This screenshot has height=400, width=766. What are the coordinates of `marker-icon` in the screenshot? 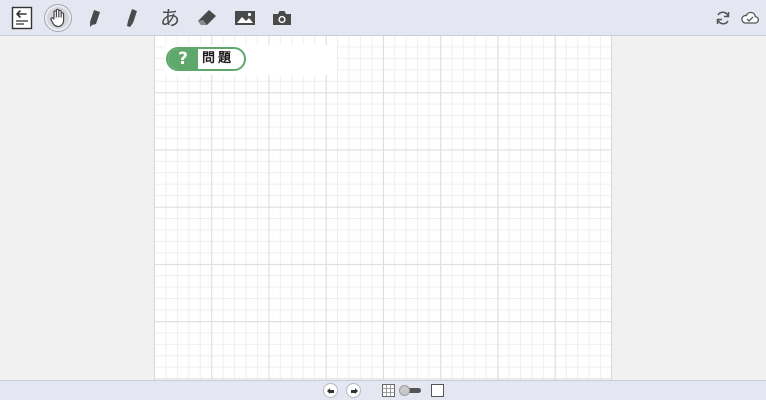 It's located at (132, 18).